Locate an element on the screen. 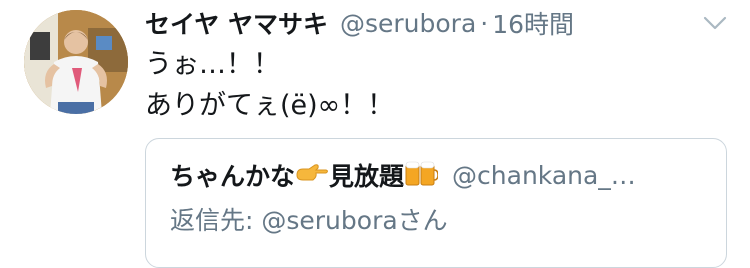 The image size is (750, 268). avatar-photo is located at coordinates (76, 62).